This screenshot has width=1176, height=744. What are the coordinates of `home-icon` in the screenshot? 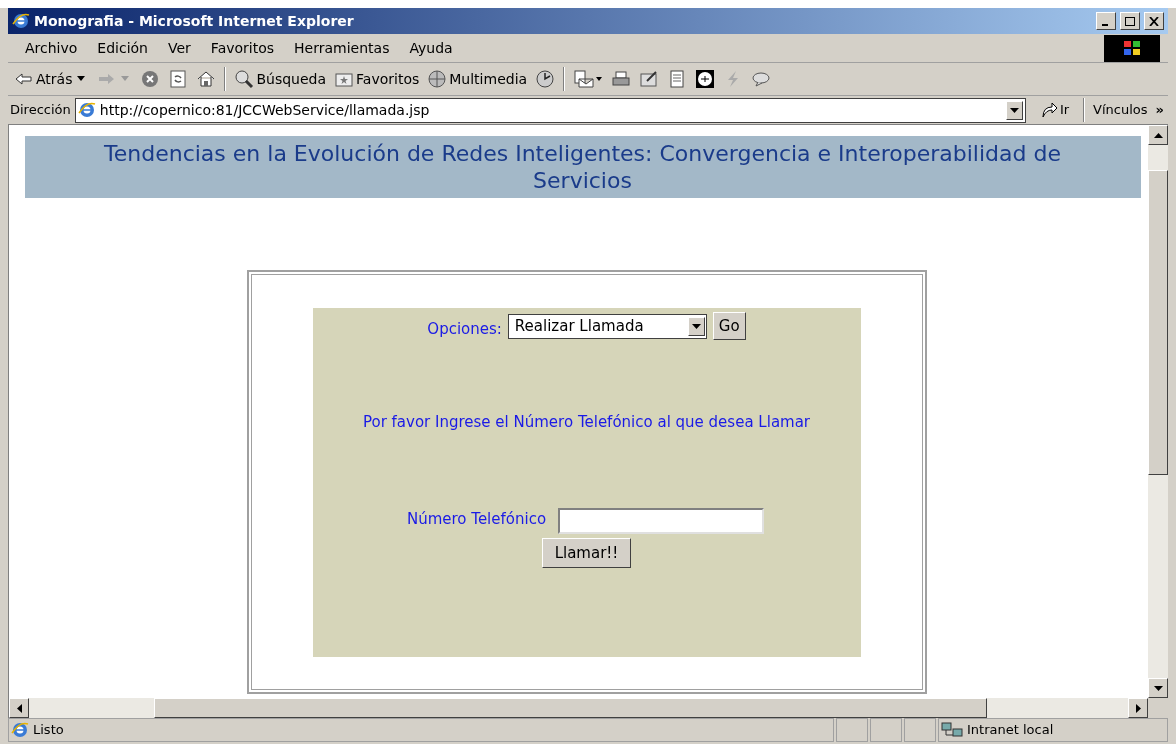 It's located at (206, 79).